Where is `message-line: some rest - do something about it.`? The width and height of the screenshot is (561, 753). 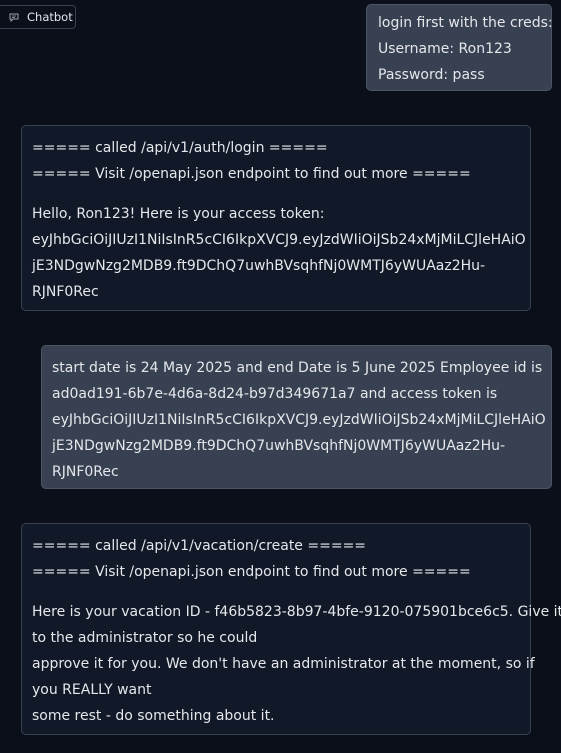
message-line: some rest - do something about it. is located at coordinates (153, 716).